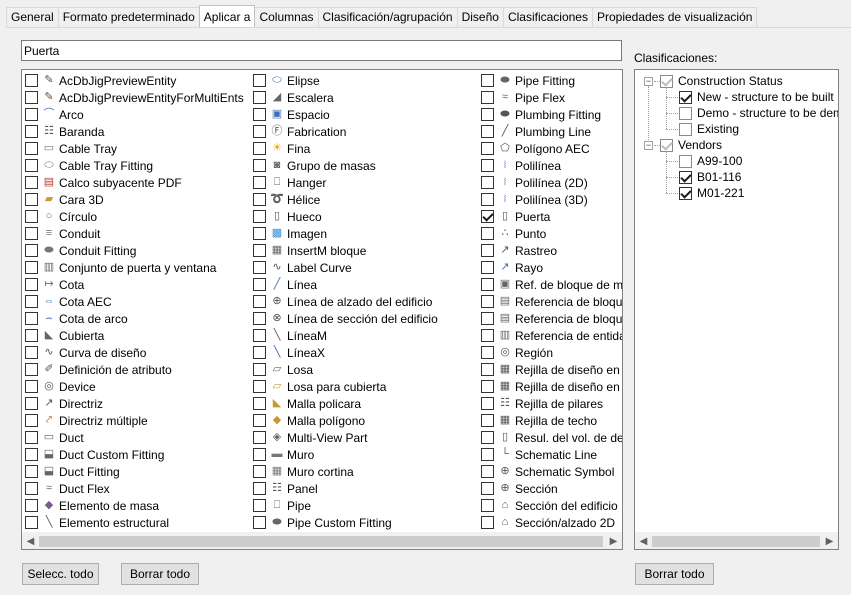  Describe the element at coordinates (550, 403) in the screenshot. I see `object-type-item: ☷ Rejilla de pilares` at that location.